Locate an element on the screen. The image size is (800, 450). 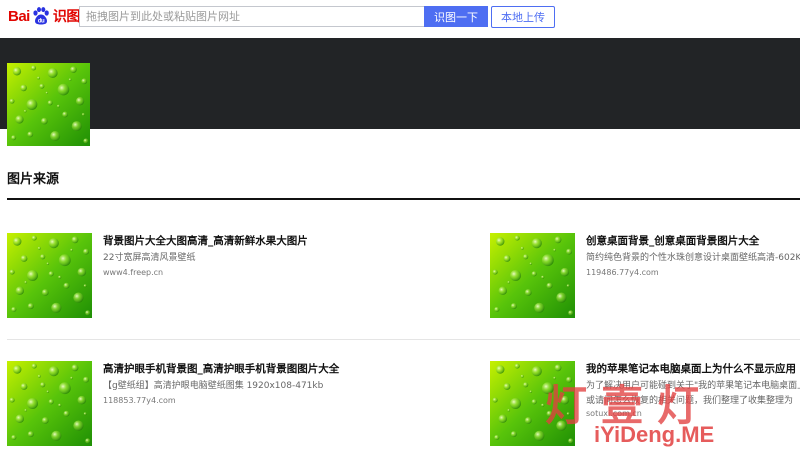
result-url: www4.freep.cn is located at coordinates (133, 272).